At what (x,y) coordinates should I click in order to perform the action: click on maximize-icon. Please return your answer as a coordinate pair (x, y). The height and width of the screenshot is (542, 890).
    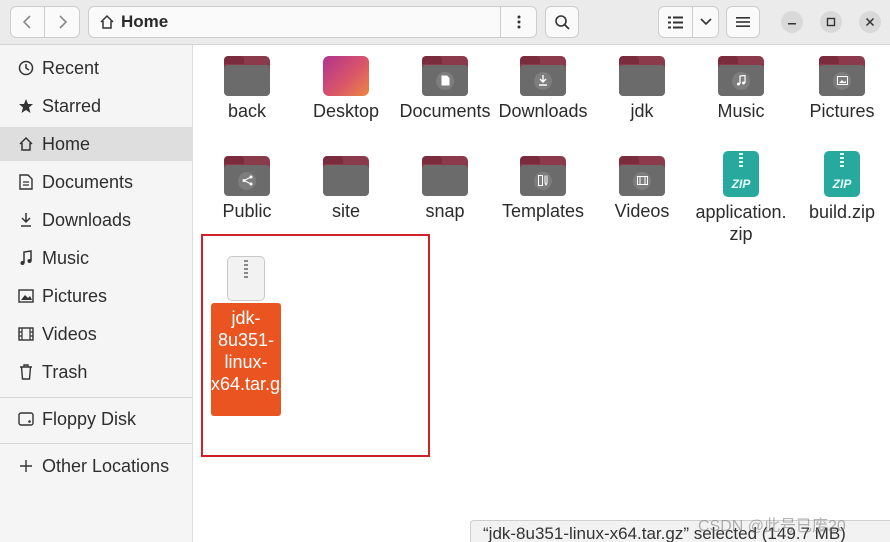
    Looking at the image, I should click on (831, 22).